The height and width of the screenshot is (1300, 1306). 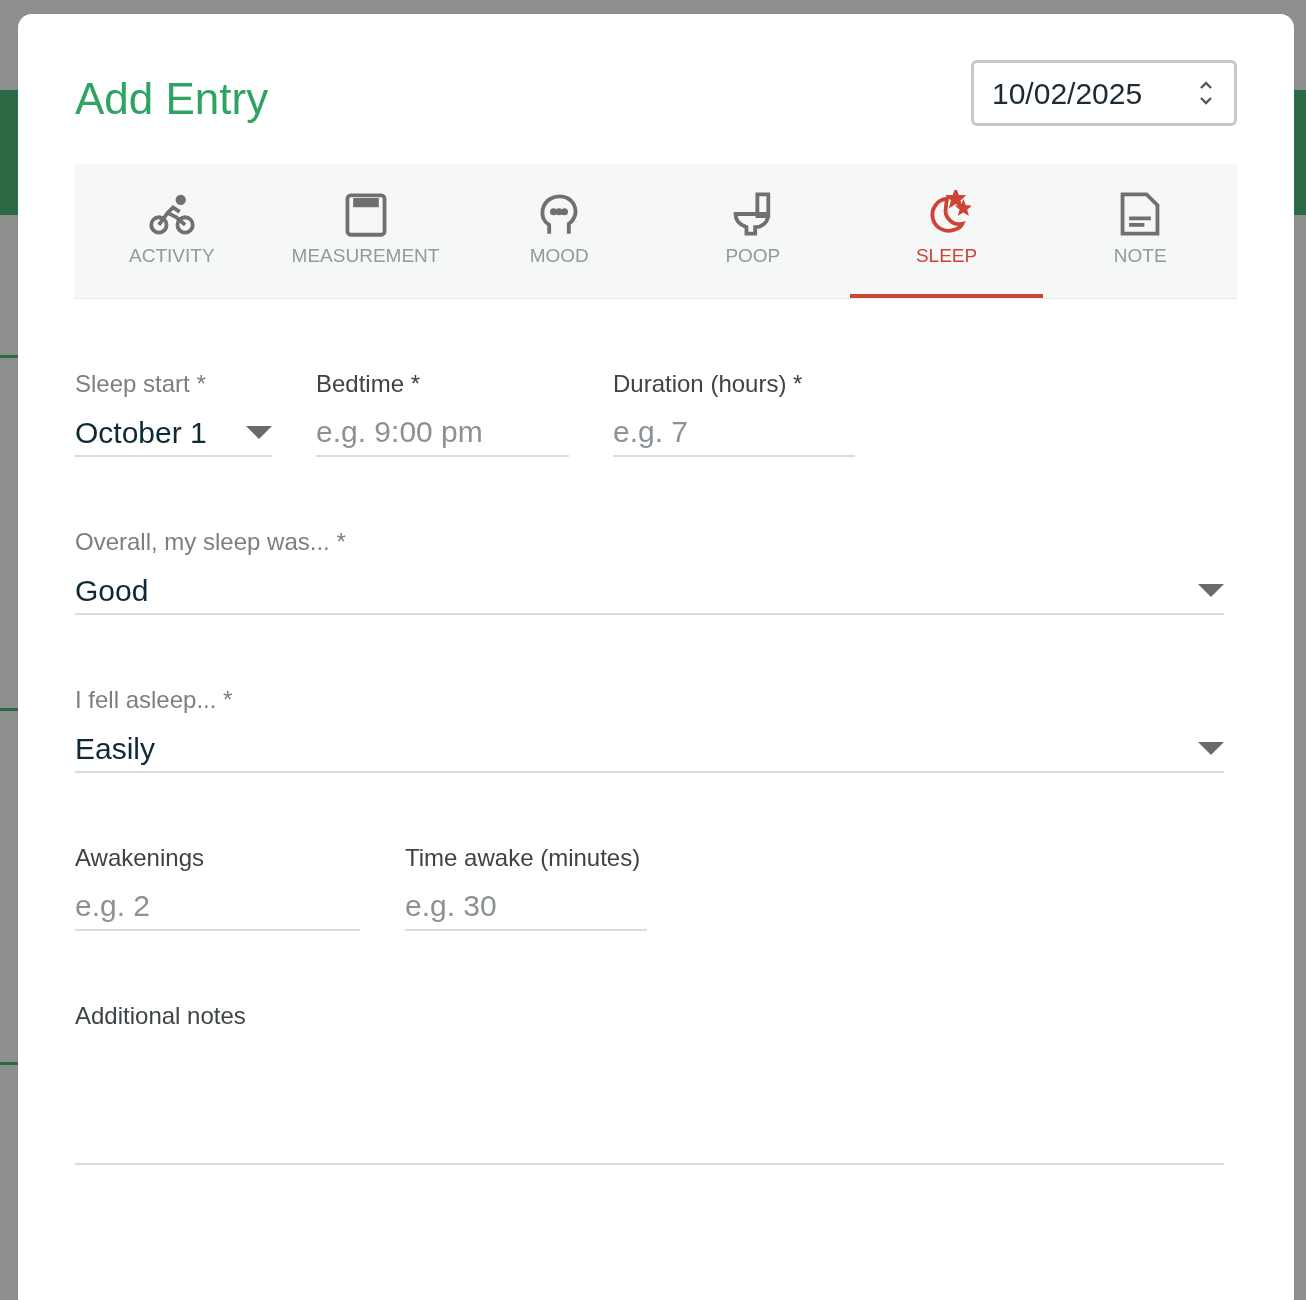 What do you see at coordinates (172, 98) in the screenshot?
I see `dialog-title: Add Entry` at bounding box center [172, 98].